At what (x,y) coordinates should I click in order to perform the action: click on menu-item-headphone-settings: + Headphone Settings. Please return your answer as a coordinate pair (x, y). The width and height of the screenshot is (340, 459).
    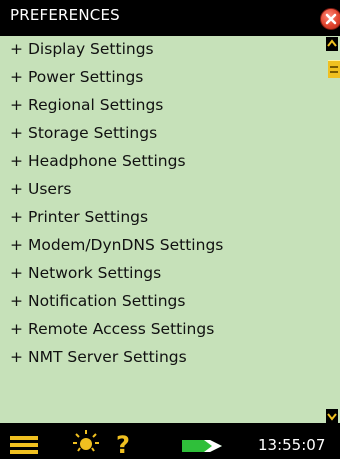
    Looking at the image, I should click on (98, 161).